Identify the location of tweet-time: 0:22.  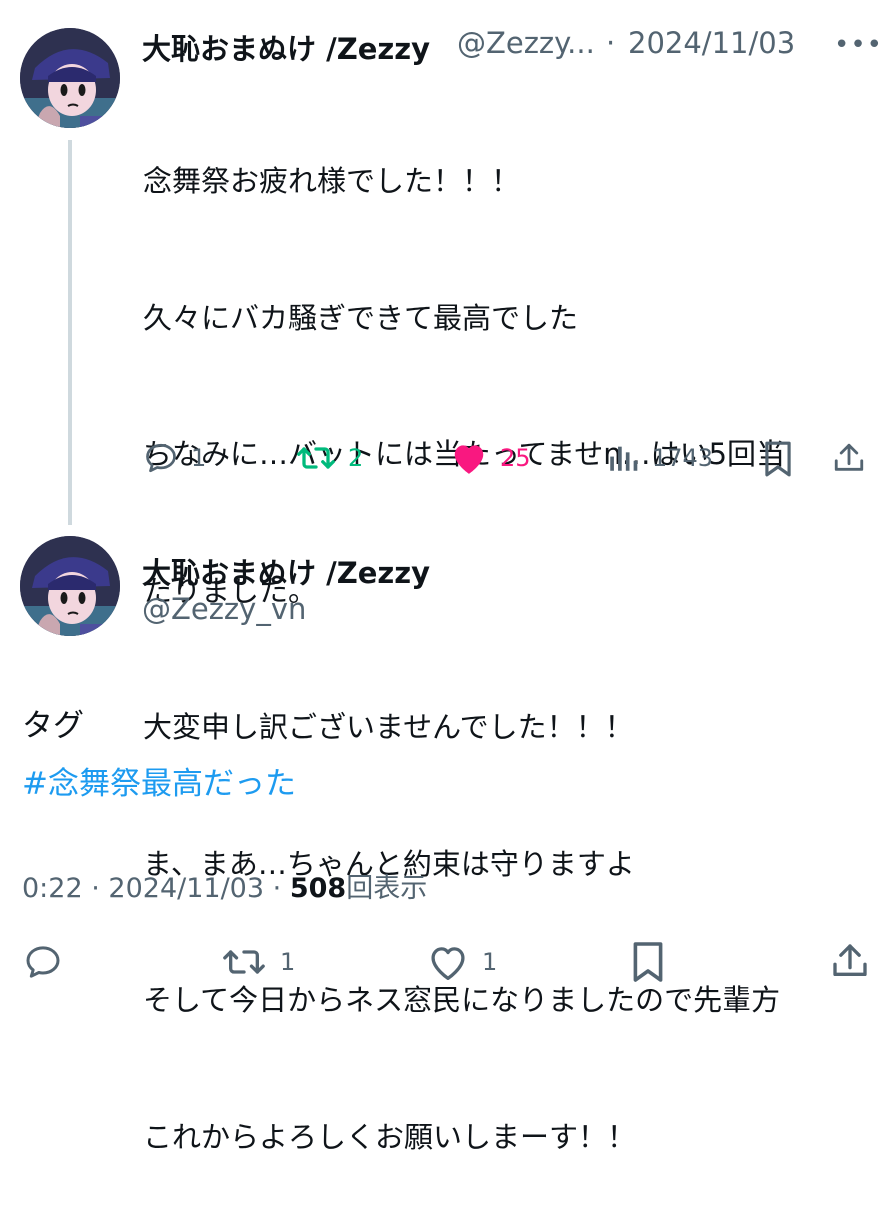
(52, 888).